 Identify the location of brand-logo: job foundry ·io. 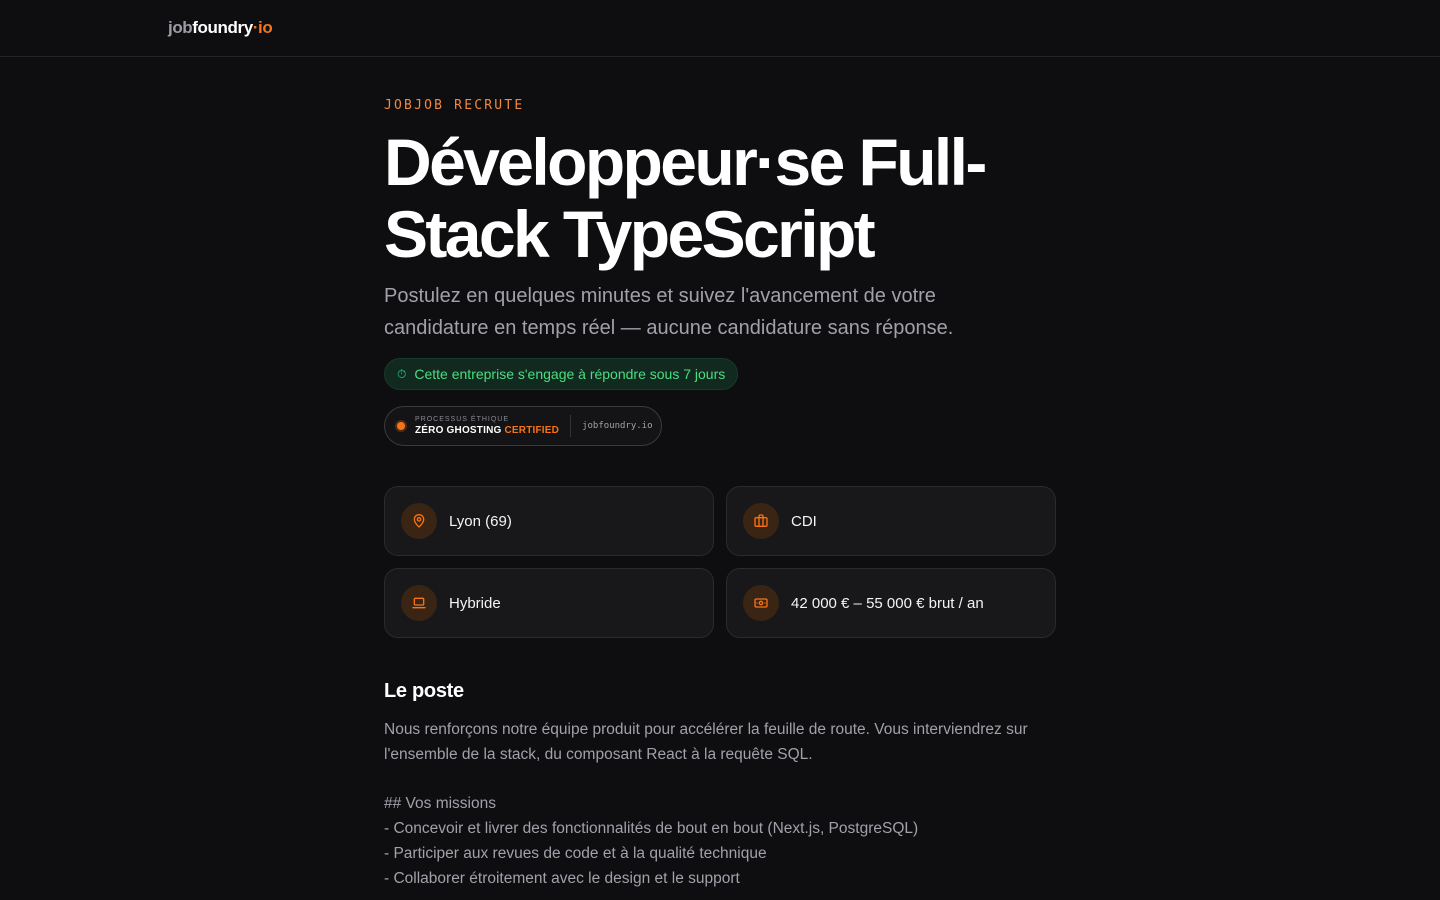
(220, 28).